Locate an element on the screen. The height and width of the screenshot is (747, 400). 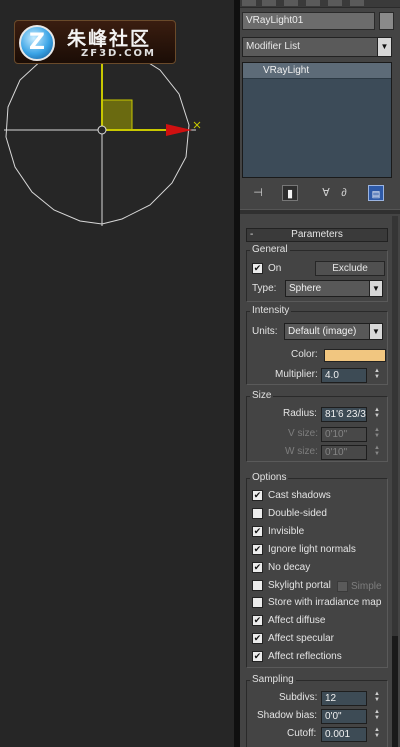
wsize-spinner-icon: ▲ ▼ is located at coordinates (377, 451).